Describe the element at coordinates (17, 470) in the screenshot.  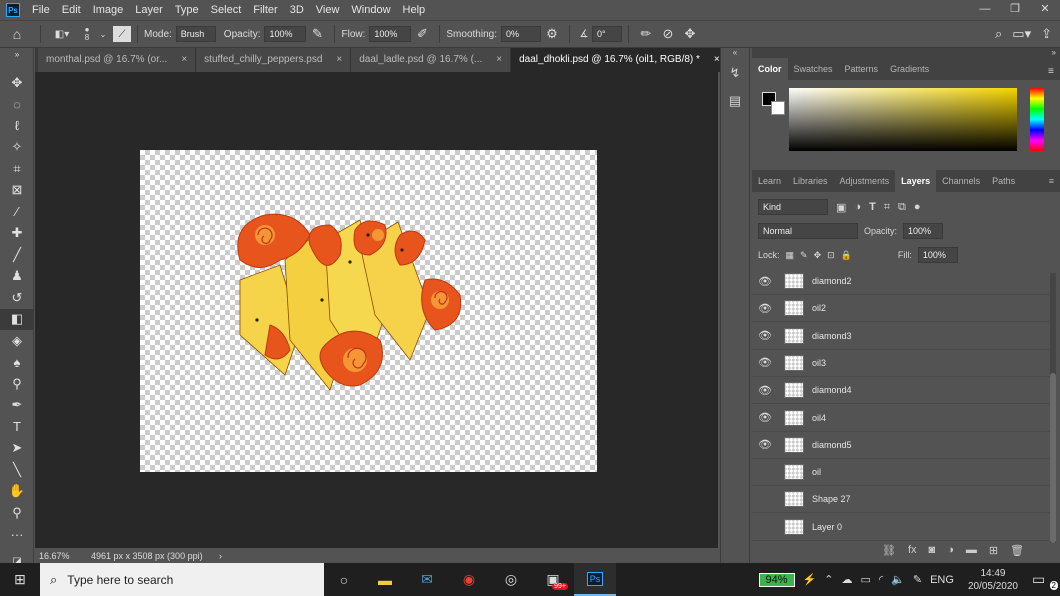
I see `line-tool-icon: ╲` at that location.